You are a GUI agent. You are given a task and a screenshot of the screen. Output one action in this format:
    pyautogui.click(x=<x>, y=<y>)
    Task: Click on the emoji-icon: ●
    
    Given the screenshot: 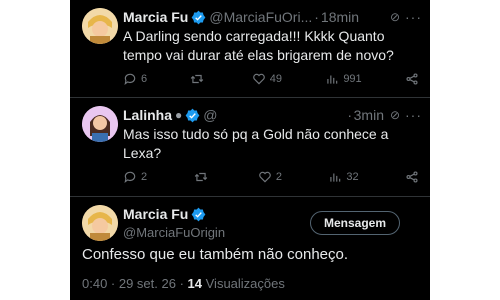 What is the action you would take?
    pyautogui.click(x=179, y=115)
    